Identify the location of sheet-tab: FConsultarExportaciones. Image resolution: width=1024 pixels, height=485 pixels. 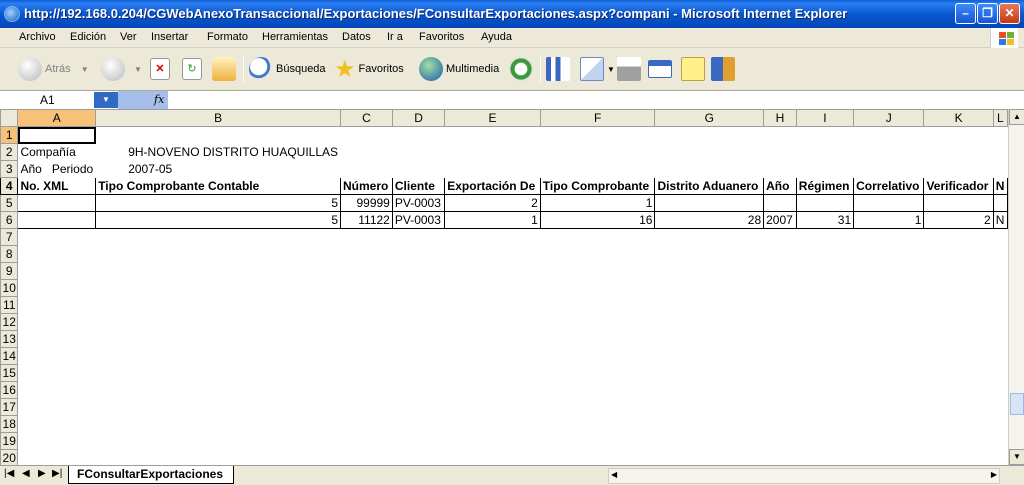
(151, 475).